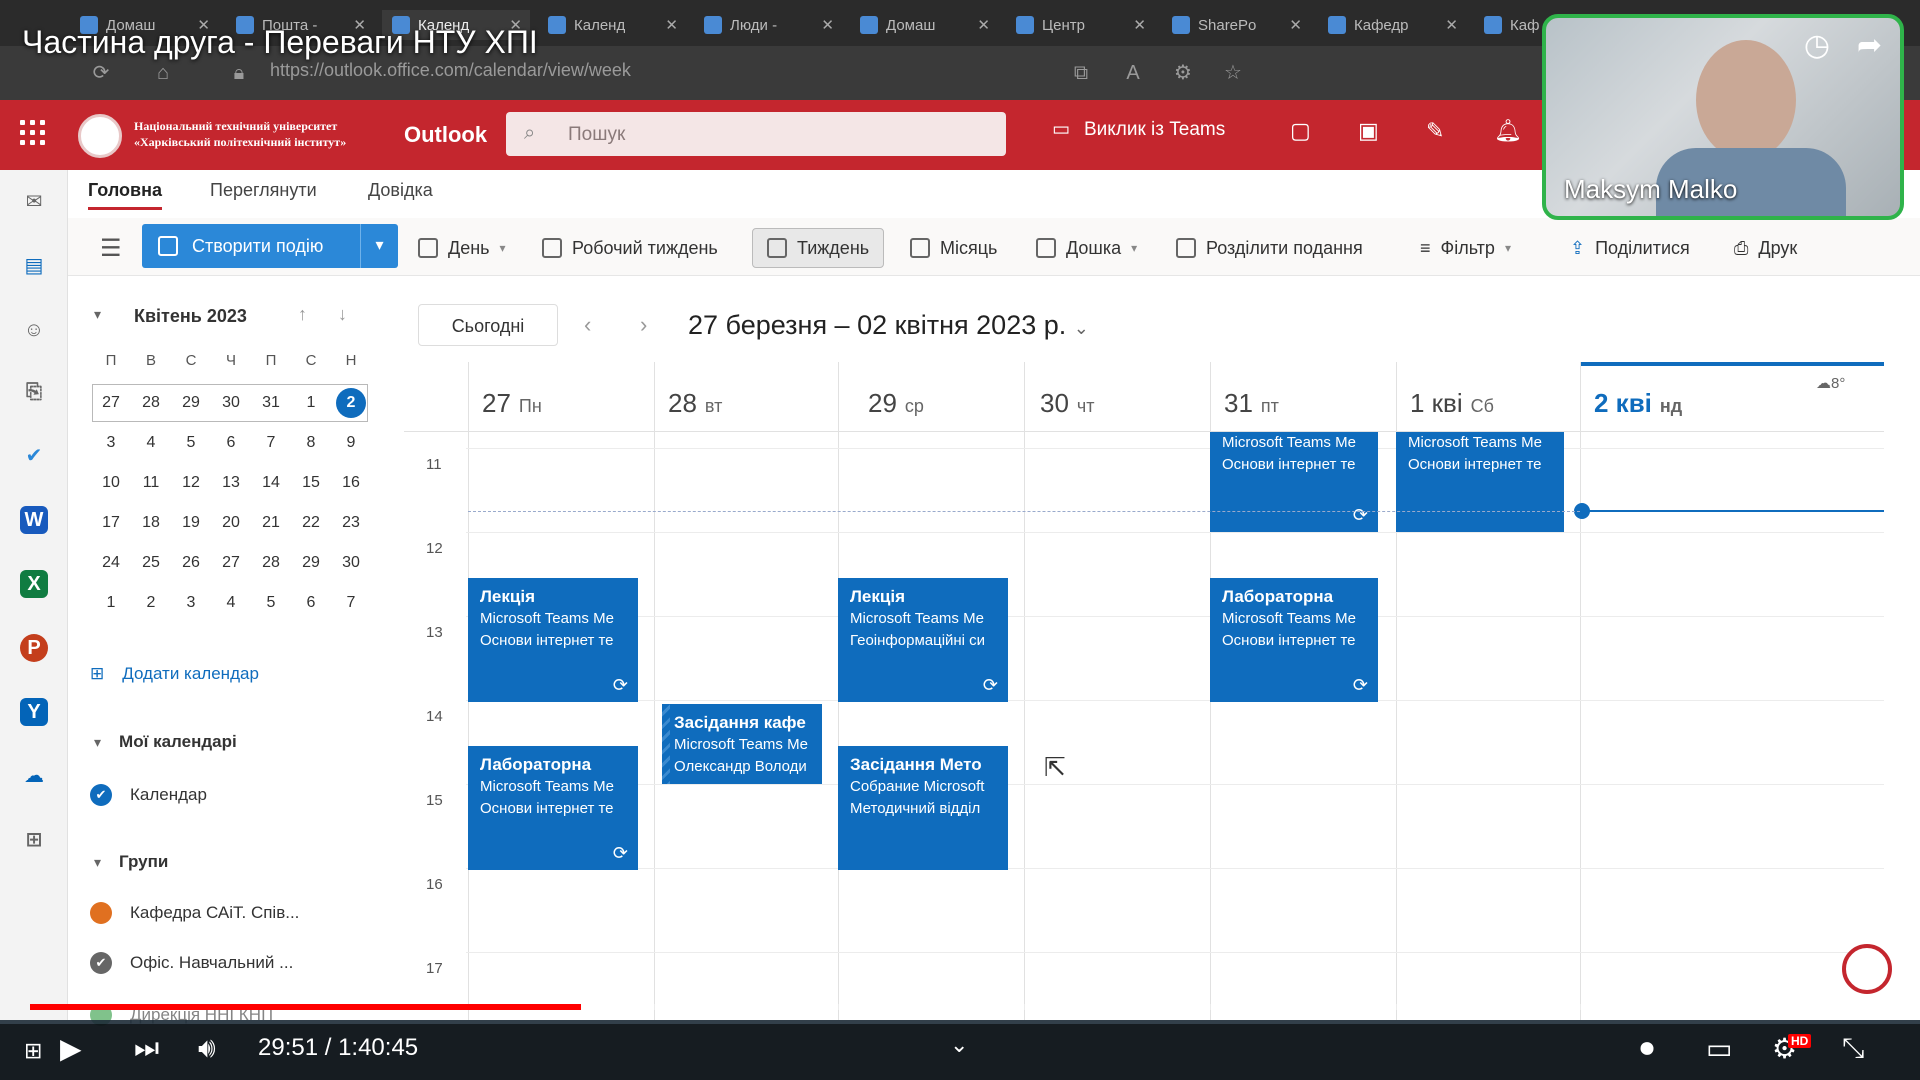 The image size is (1920, 1080). I want to click on mail-icon: ✉, so click(34, 202).